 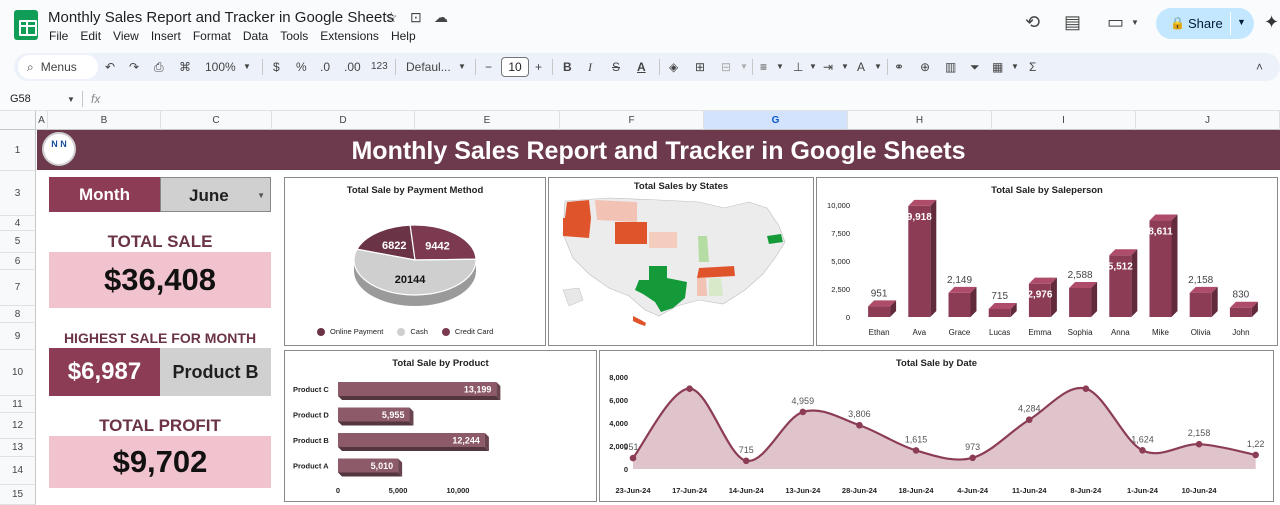 What do you see at coordinates (58, 67) in the screenshot?
I see `menus-search-button: ⌕ Menus` at bounding box center [58, 67].